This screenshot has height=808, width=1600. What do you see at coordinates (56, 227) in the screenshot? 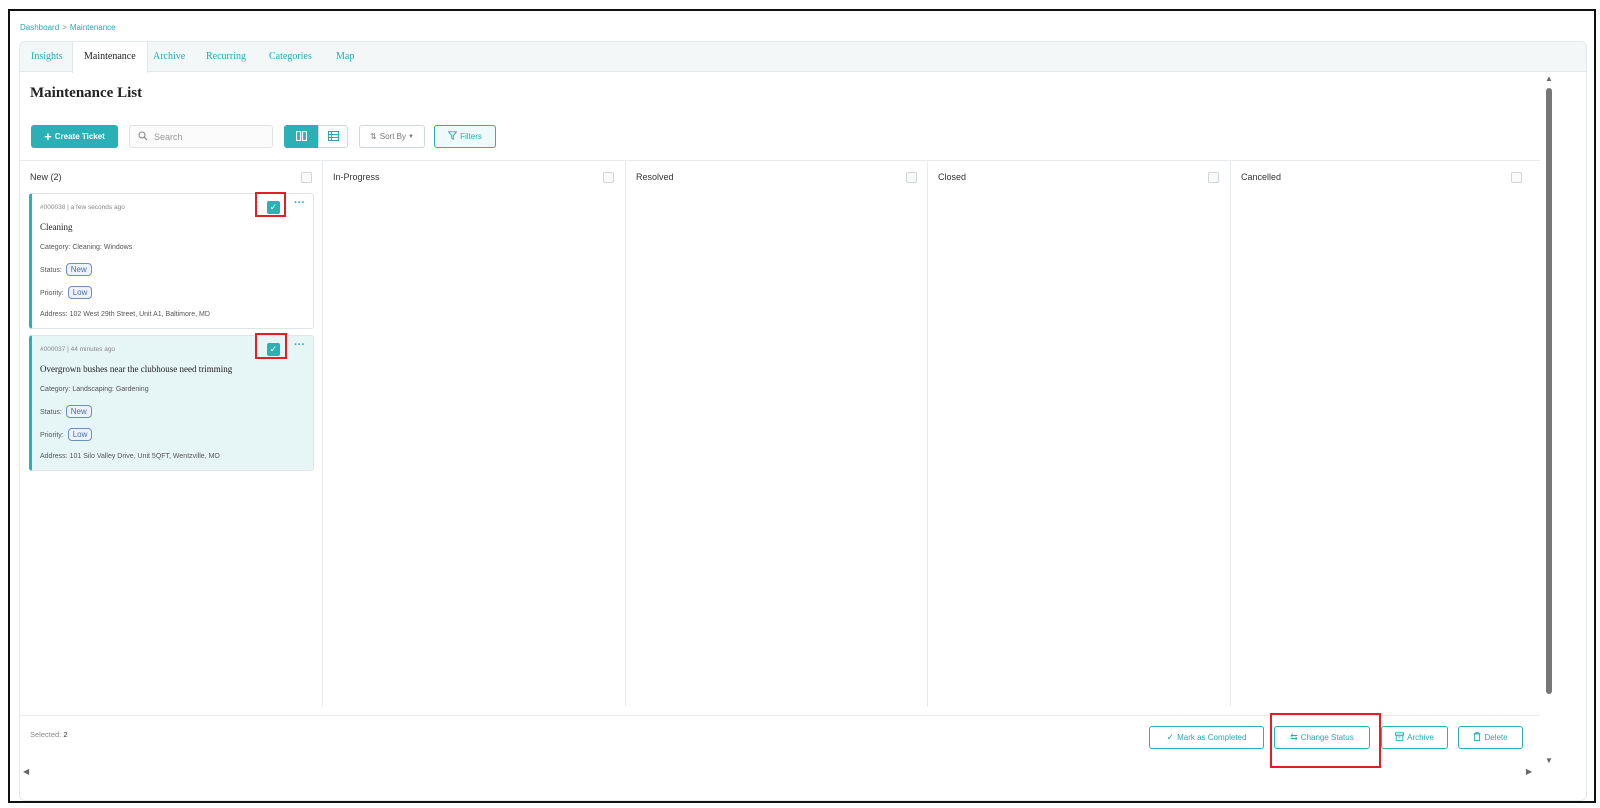
I see `ticket-title: Cleaning` at bounding box center [56, 227].